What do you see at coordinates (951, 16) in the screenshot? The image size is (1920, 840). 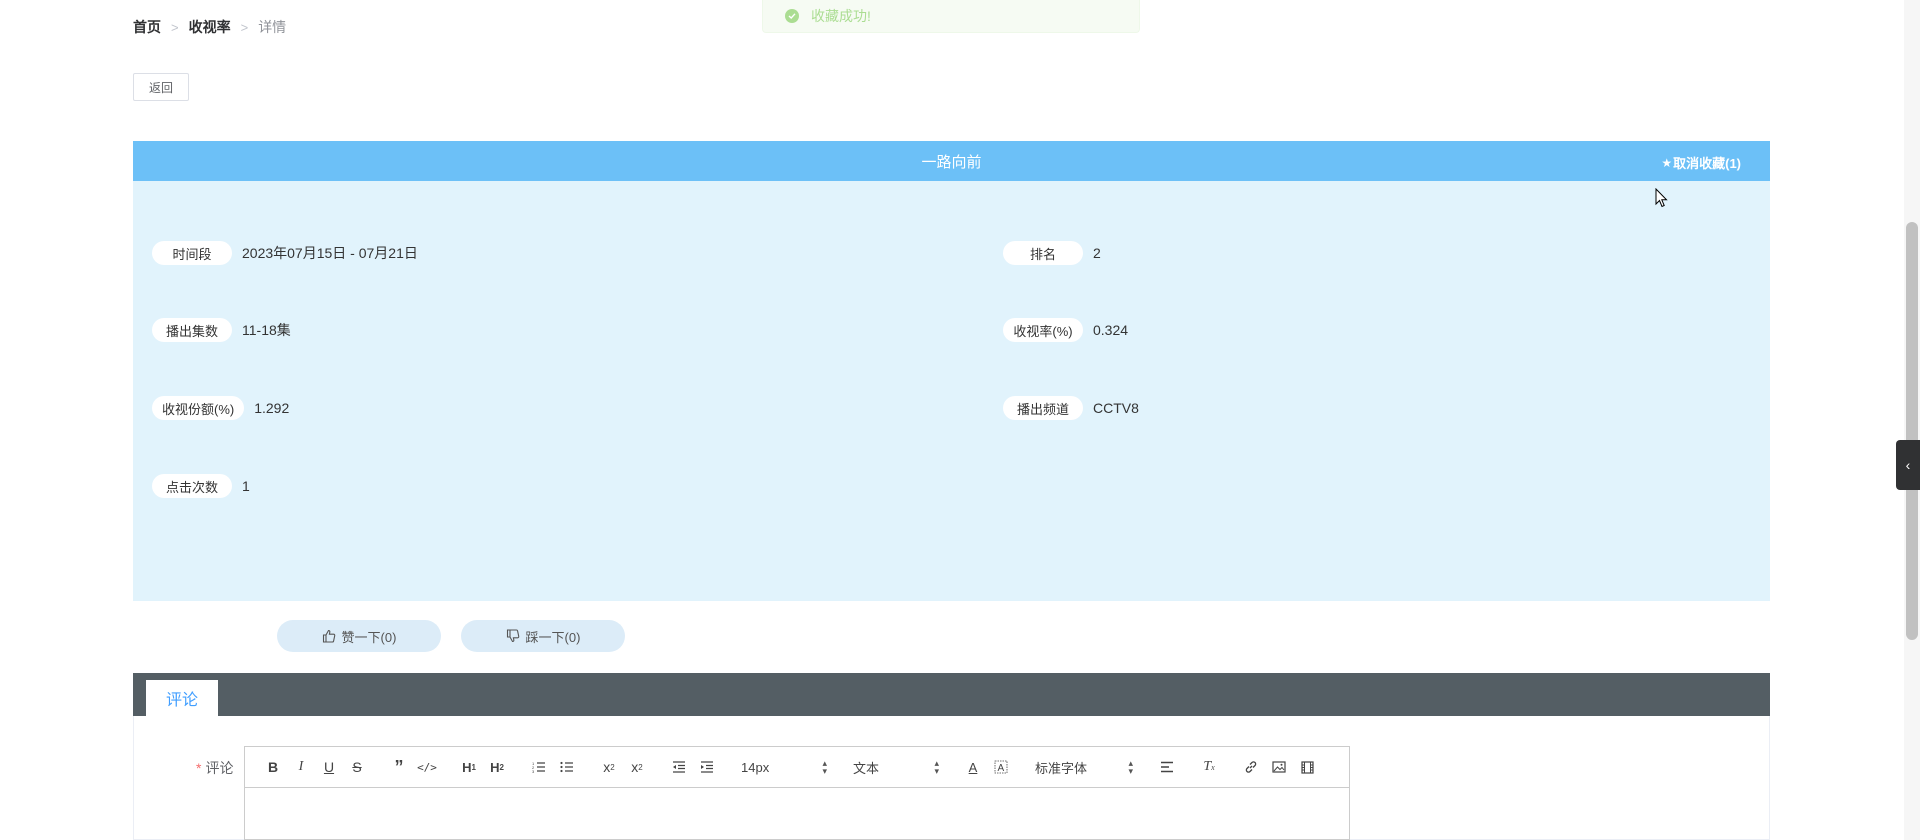 I see `success-toast: 收藏成功!` at bounding box center [951, 16].